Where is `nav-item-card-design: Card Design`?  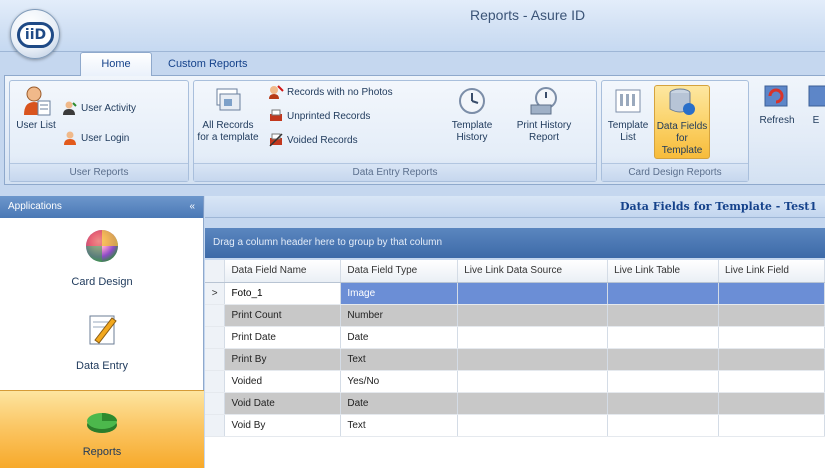
nav-item-card-design: Card Design is located at coordinates (102, 258).